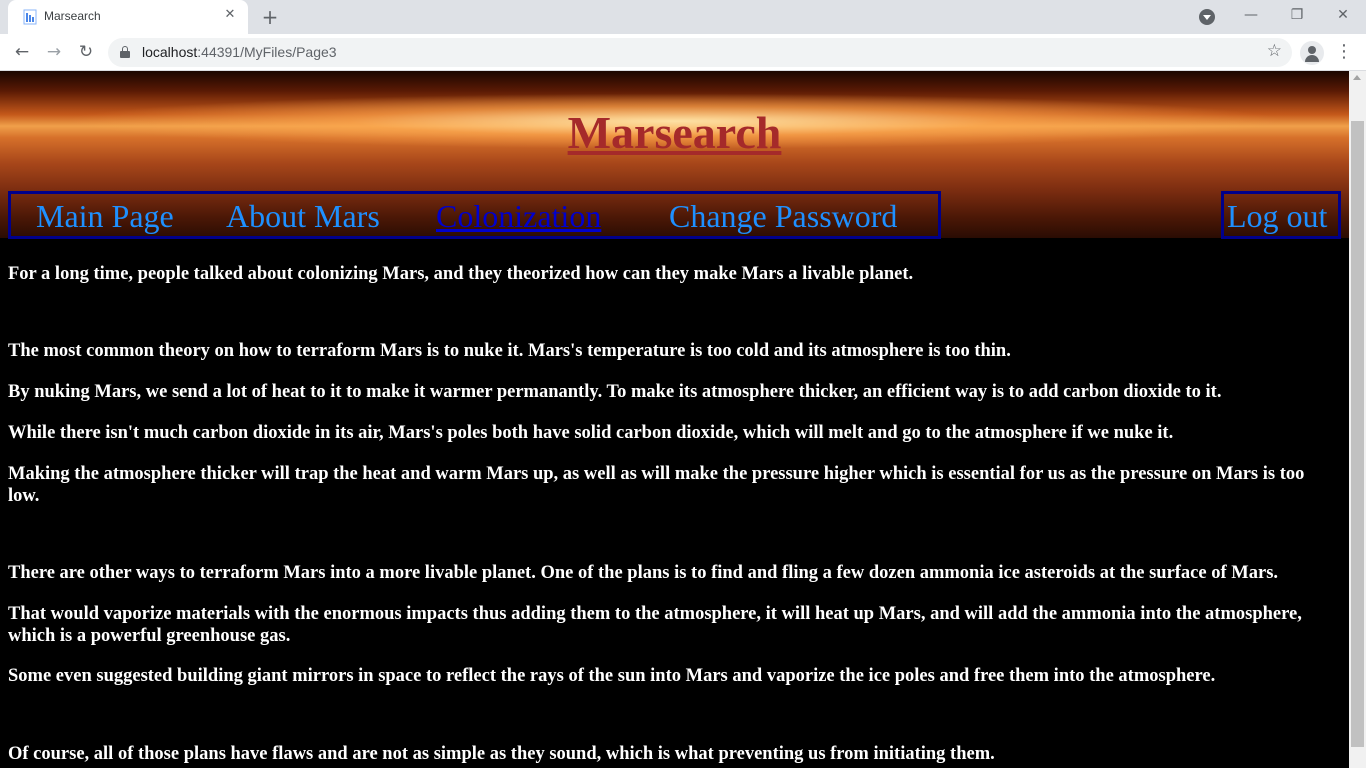 The image size is (1366, 768). Describe the element at coordinates (1274, 51) in the screenshot. I see `bookmark-star-icon: ☆` at that location.